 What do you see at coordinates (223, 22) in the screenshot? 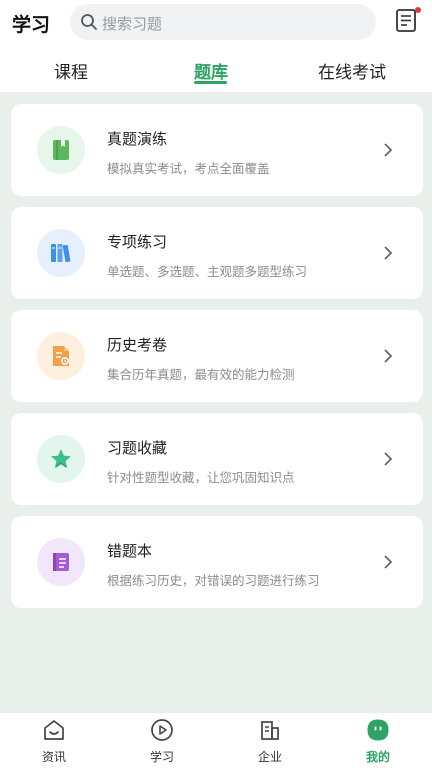
I see `search-input: 搜索习题` at bounding box center [223, 22].